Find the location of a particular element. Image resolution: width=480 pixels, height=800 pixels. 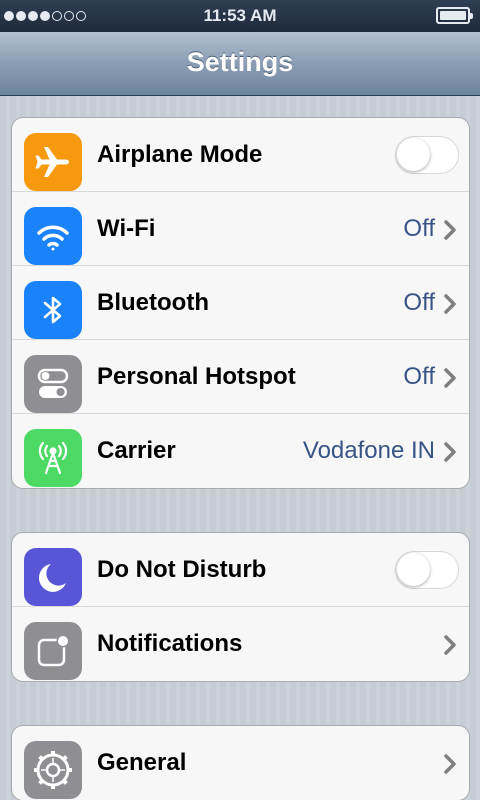

settings-row-notifications: Notifications is located at coordinates (240, 644).